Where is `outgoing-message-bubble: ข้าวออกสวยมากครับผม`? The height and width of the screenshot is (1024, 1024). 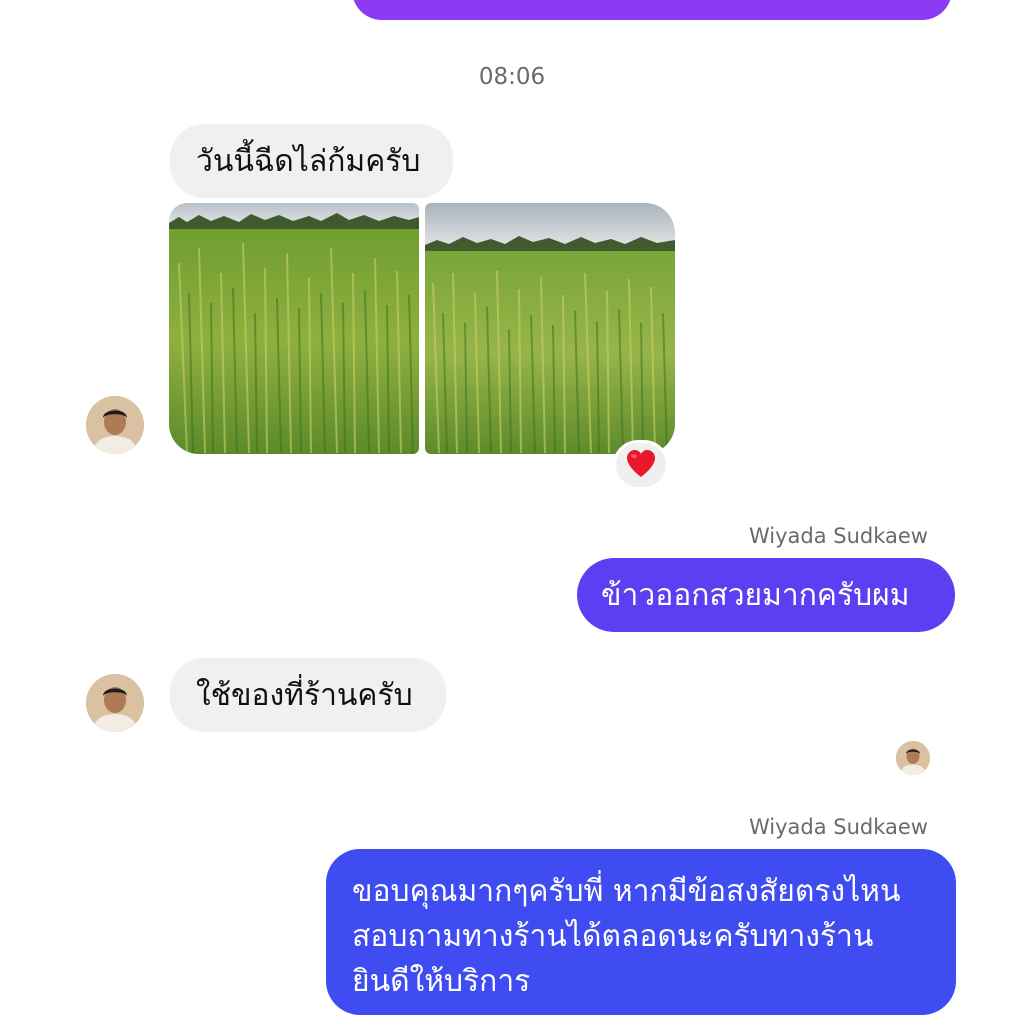 outgoing-message-bubble: ข้าวออกสวยมากครับผม is located at coordinates (766, 595).